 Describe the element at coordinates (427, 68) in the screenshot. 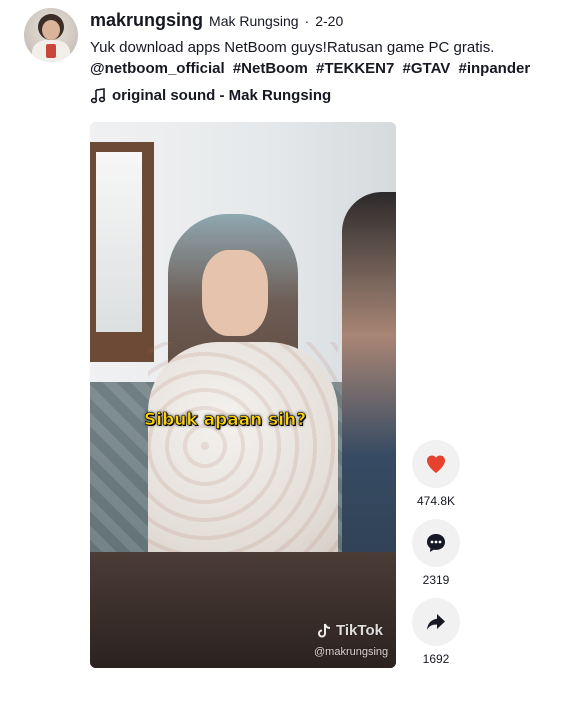

I see `hashtag-link: #GTAV` at that location.